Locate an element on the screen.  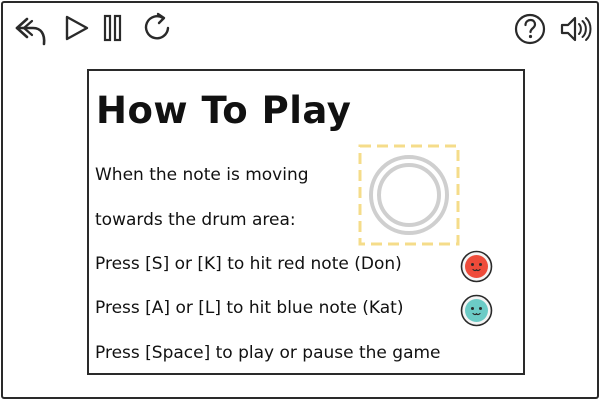
instruction-line-blue-note: Press [A] or [L] to hit blue note (Kat) is located at coordinates (249, 308).